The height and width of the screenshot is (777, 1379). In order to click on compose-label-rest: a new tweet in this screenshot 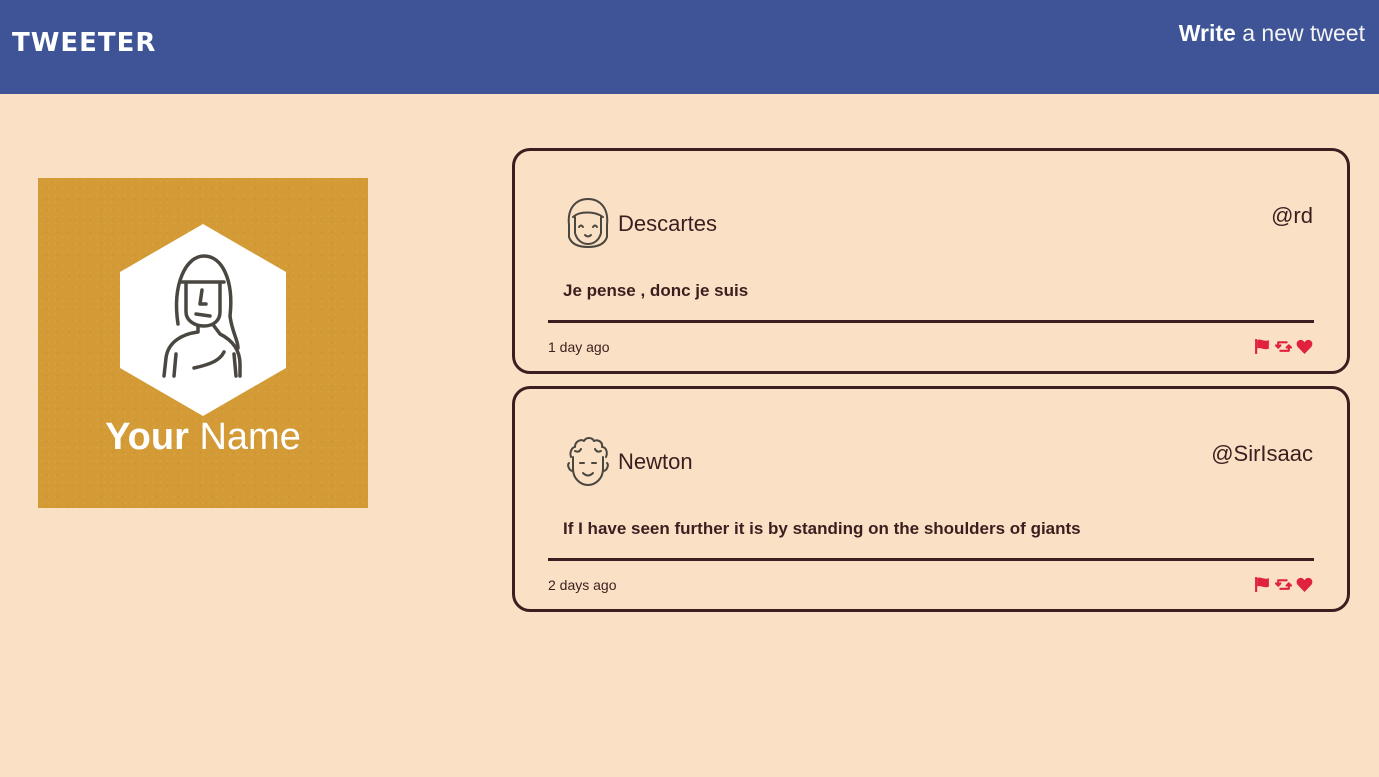, I will do `click(1300, 33)`.